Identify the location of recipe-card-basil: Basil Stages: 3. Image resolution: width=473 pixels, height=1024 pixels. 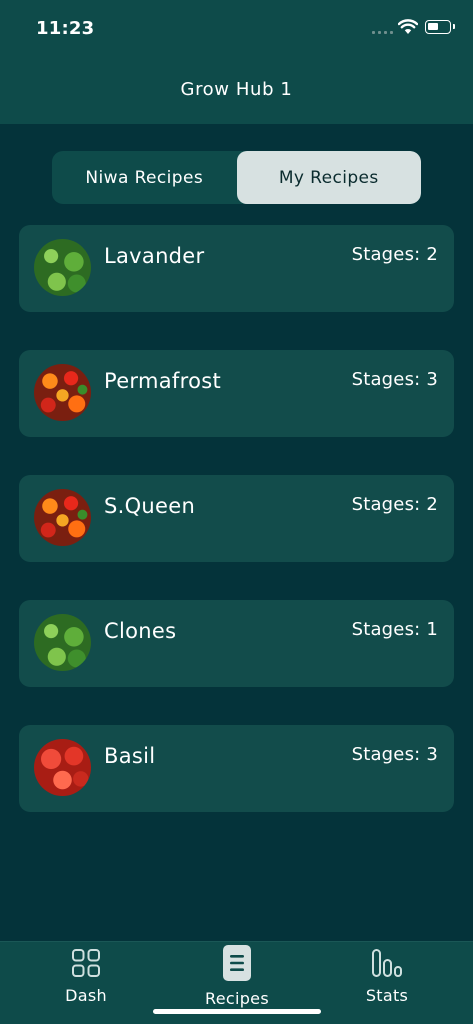
(236, 768).